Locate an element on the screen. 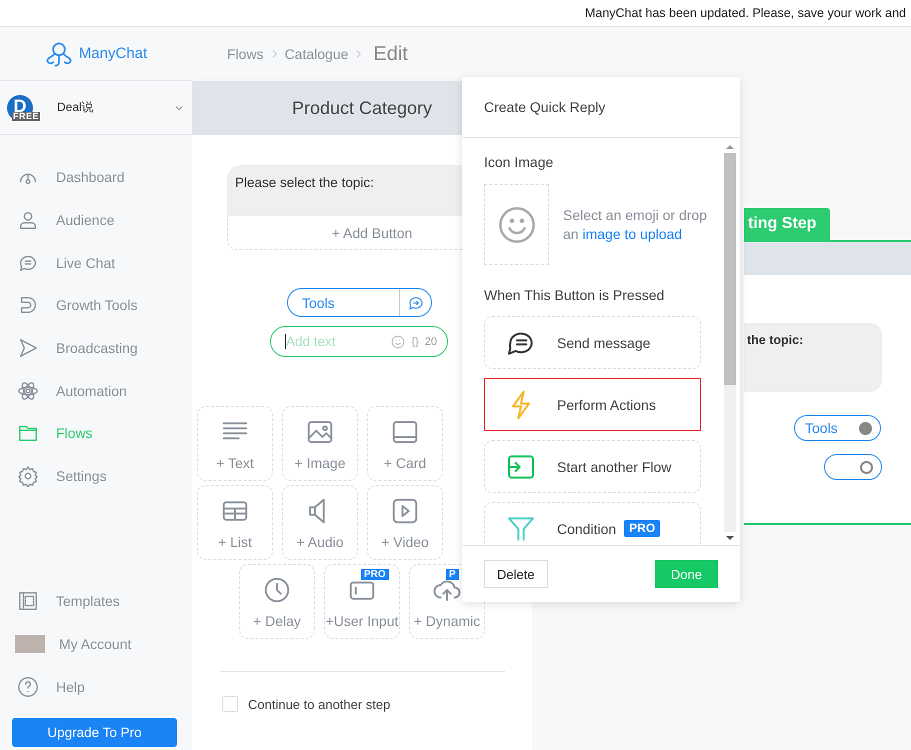 The image size is (911, 750). breadcrumb-link: Catalogue is located at coordinates (316, 54).